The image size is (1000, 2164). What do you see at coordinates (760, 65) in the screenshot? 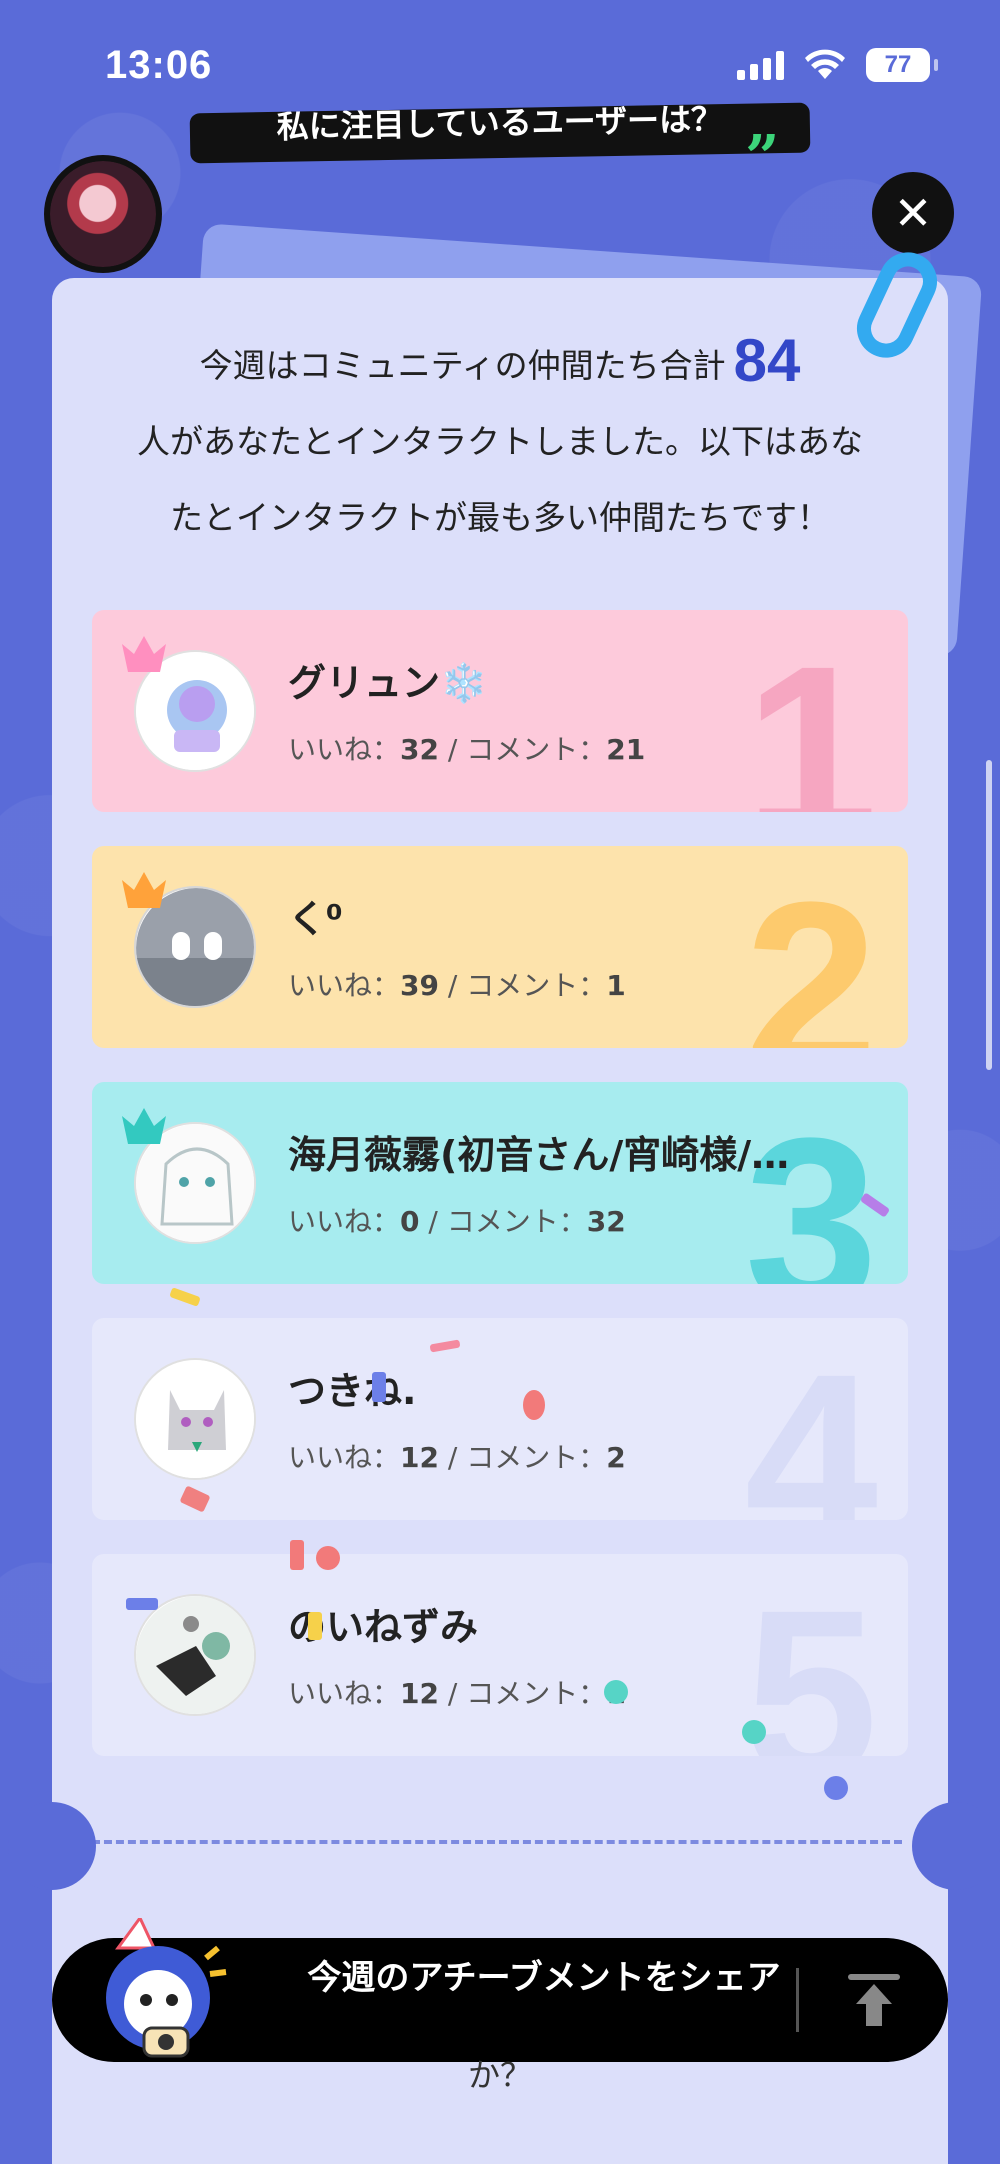
I see `signal-icon` at bounding box center [760, 65].